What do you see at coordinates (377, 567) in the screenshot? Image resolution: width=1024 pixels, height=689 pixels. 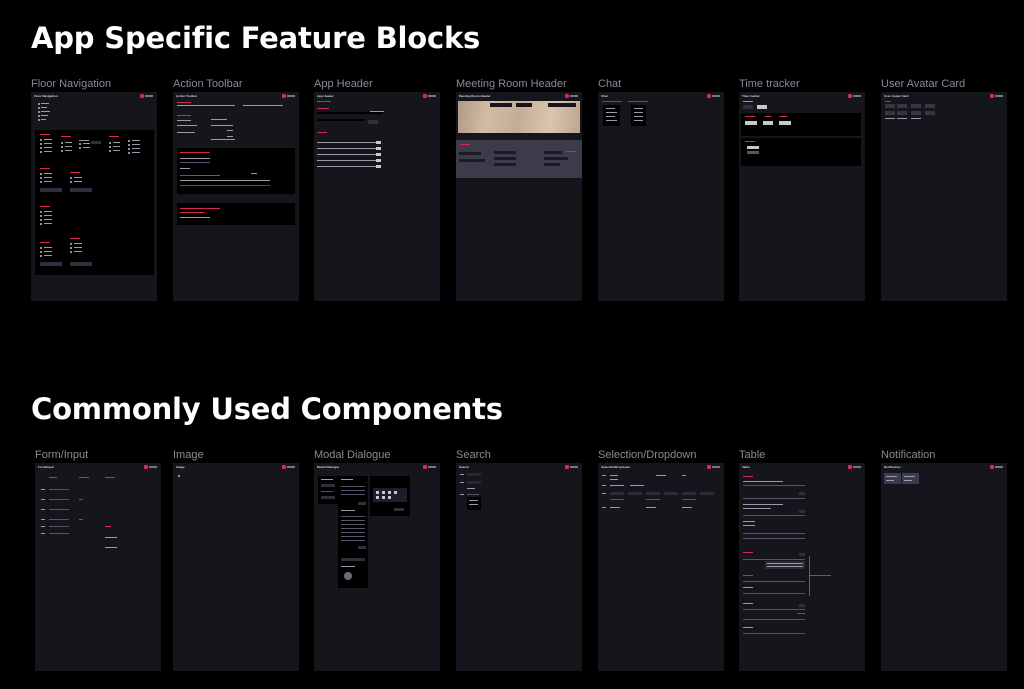 I see `frame-modal-dialogue: Modal Dialogue` at bounding box center [377, 567].